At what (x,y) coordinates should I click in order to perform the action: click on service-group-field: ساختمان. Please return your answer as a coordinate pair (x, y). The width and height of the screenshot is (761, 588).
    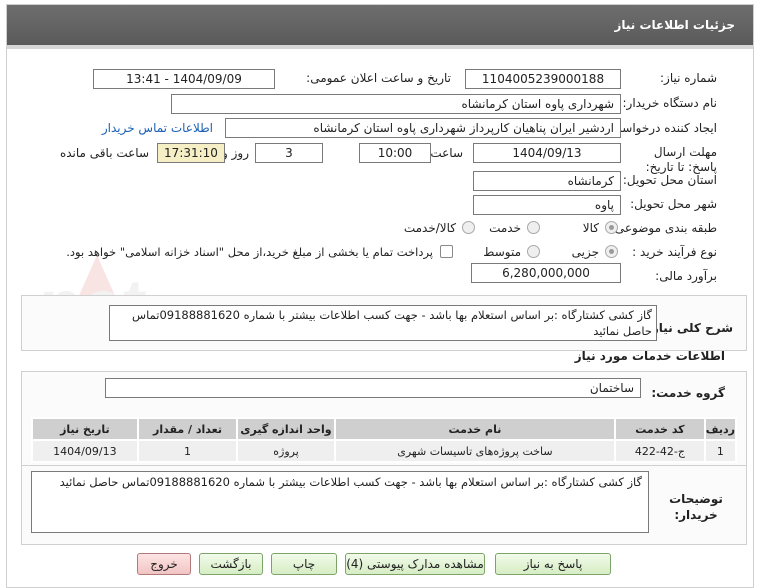
    Looking at the image, I should click on (373, 388).